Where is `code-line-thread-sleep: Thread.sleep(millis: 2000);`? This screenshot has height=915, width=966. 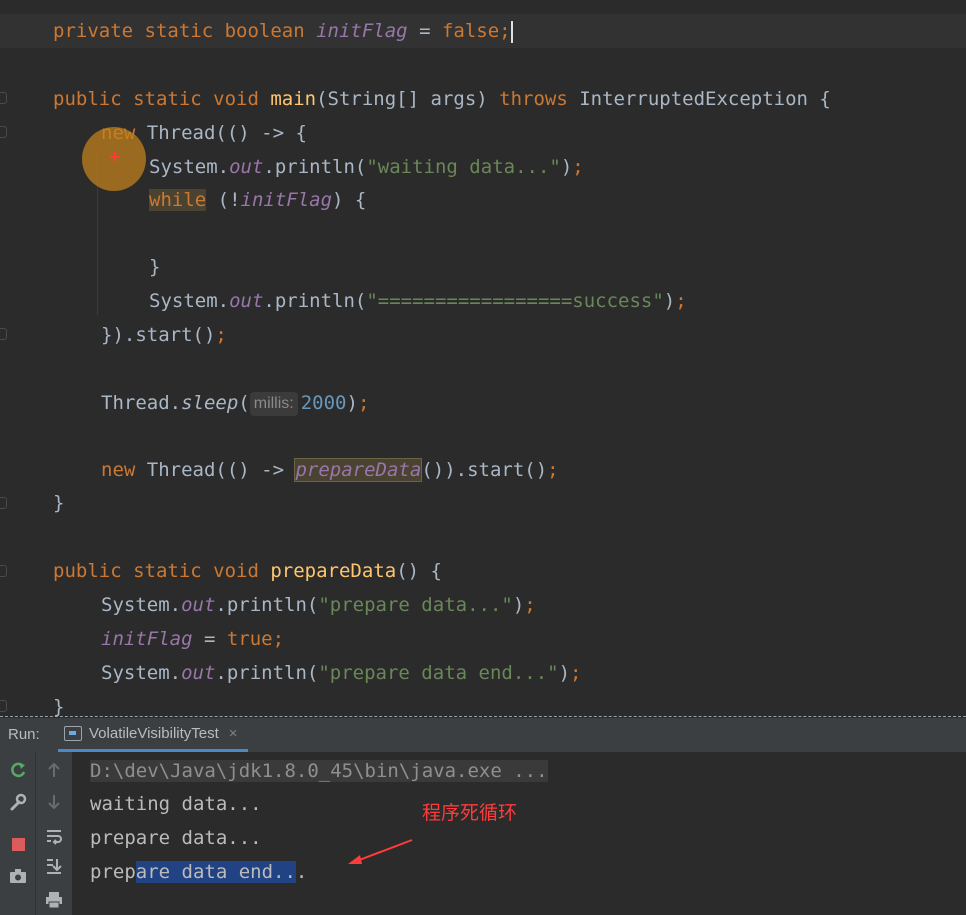
code-line-thread-sleep: Thread.sleep(millis: 2000); is located at coordinates (235, 403).